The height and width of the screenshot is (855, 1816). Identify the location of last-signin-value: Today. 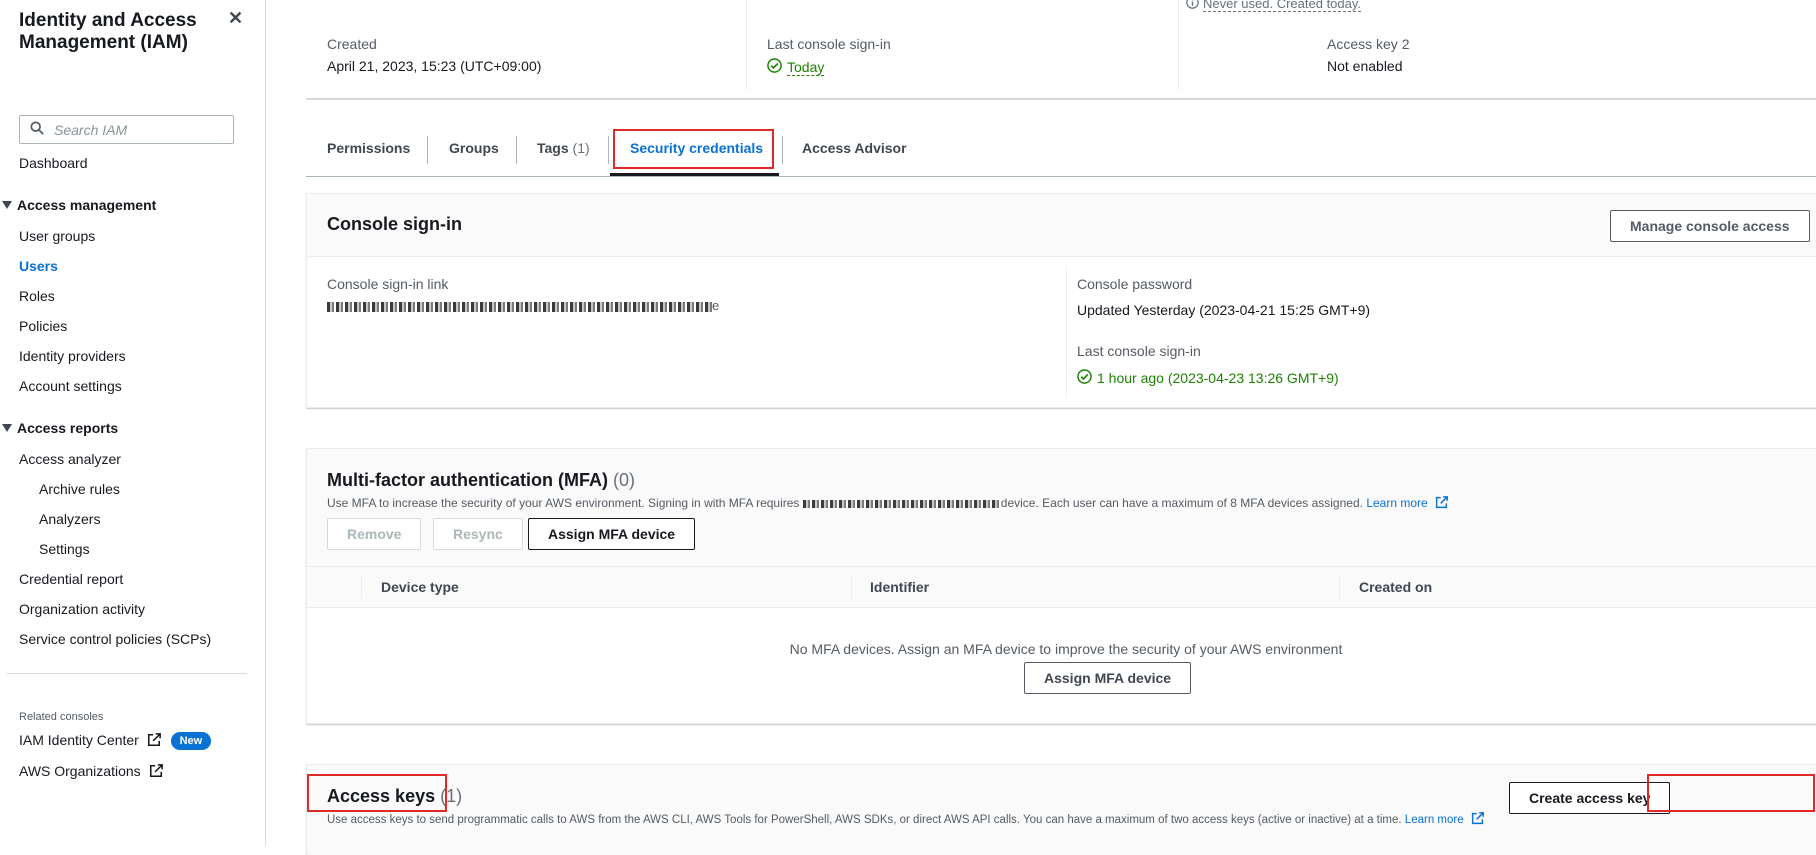
(805, 67).